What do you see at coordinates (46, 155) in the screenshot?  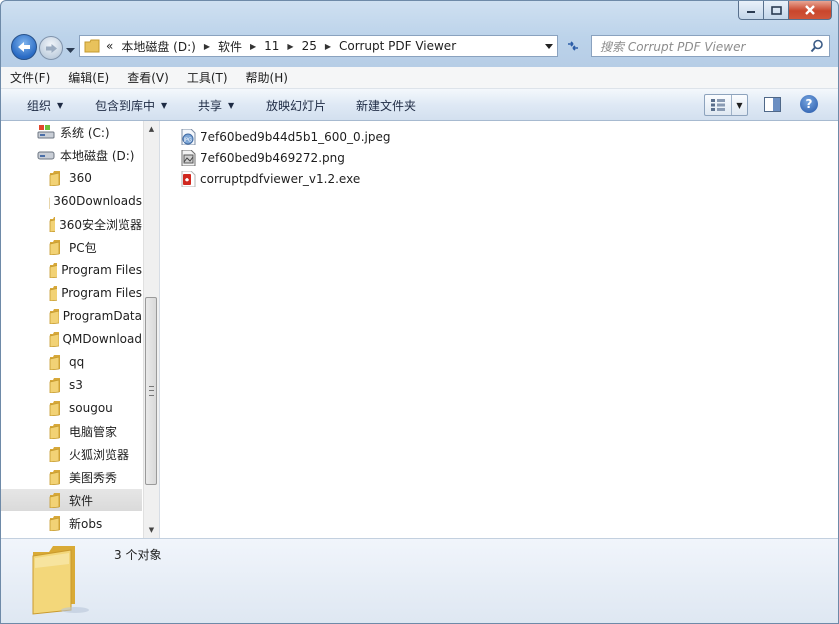 I see `drive-icon` at bounding box center [46, 155].